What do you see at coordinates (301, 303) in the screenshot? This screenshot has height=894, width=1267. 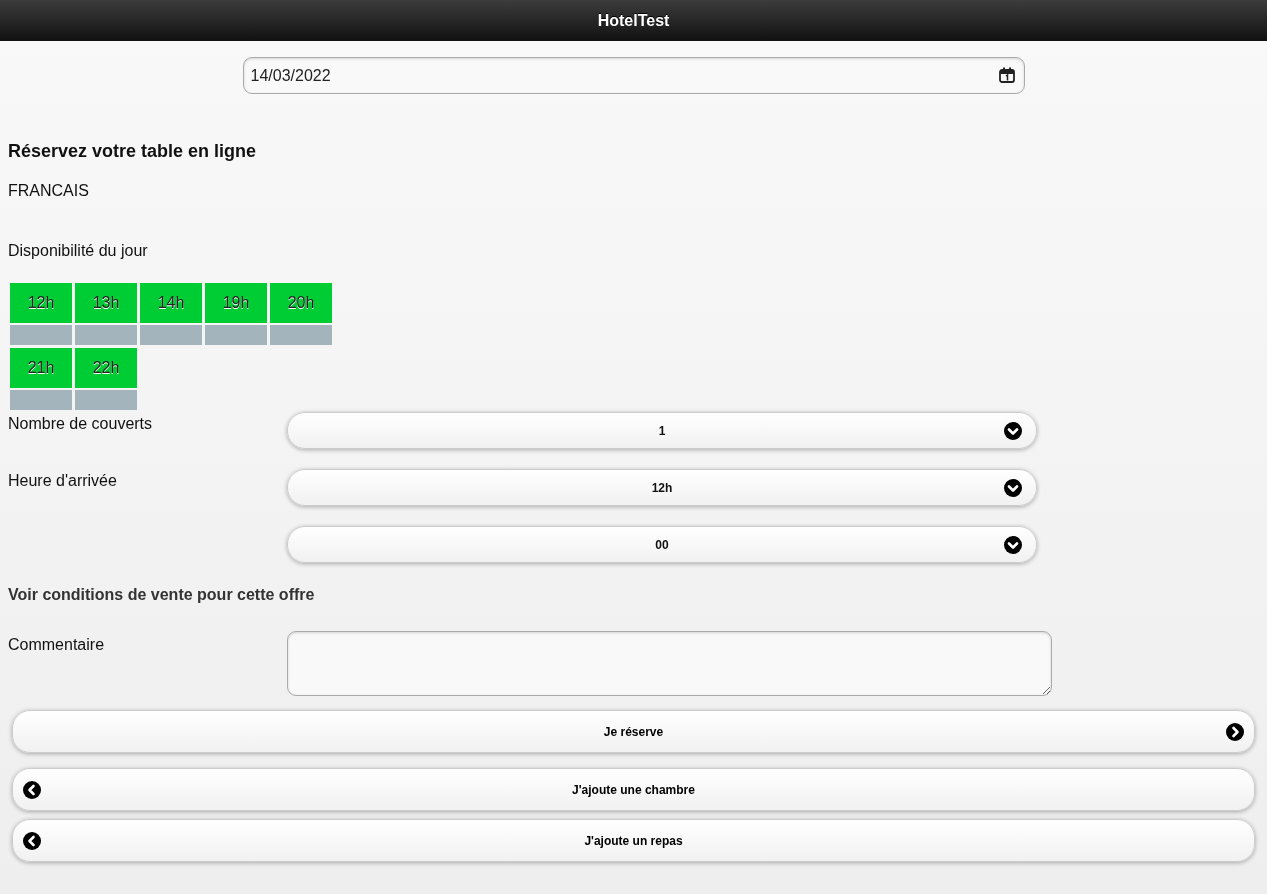 I see `time-slot: 20h` at bounding box center [301, 303].